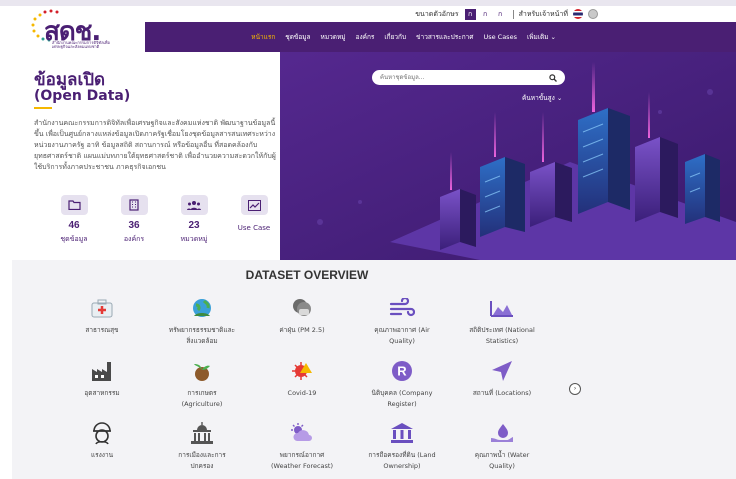 This screenshot has width=736, height=479. I want to click on category-land-ownership: การถือครองที่ดิน (Land Ownership), so click(402, 447).